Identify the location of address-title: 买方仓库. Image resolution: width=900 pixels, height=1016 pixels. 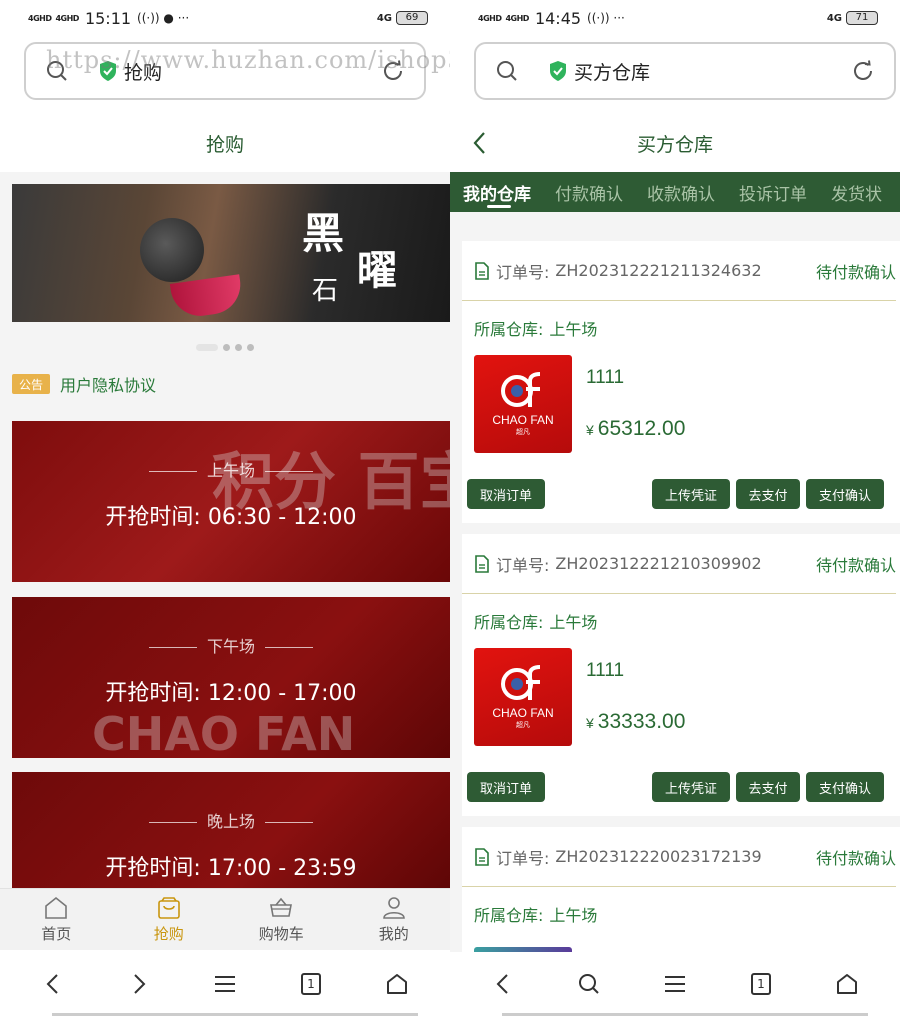
(612, 72).